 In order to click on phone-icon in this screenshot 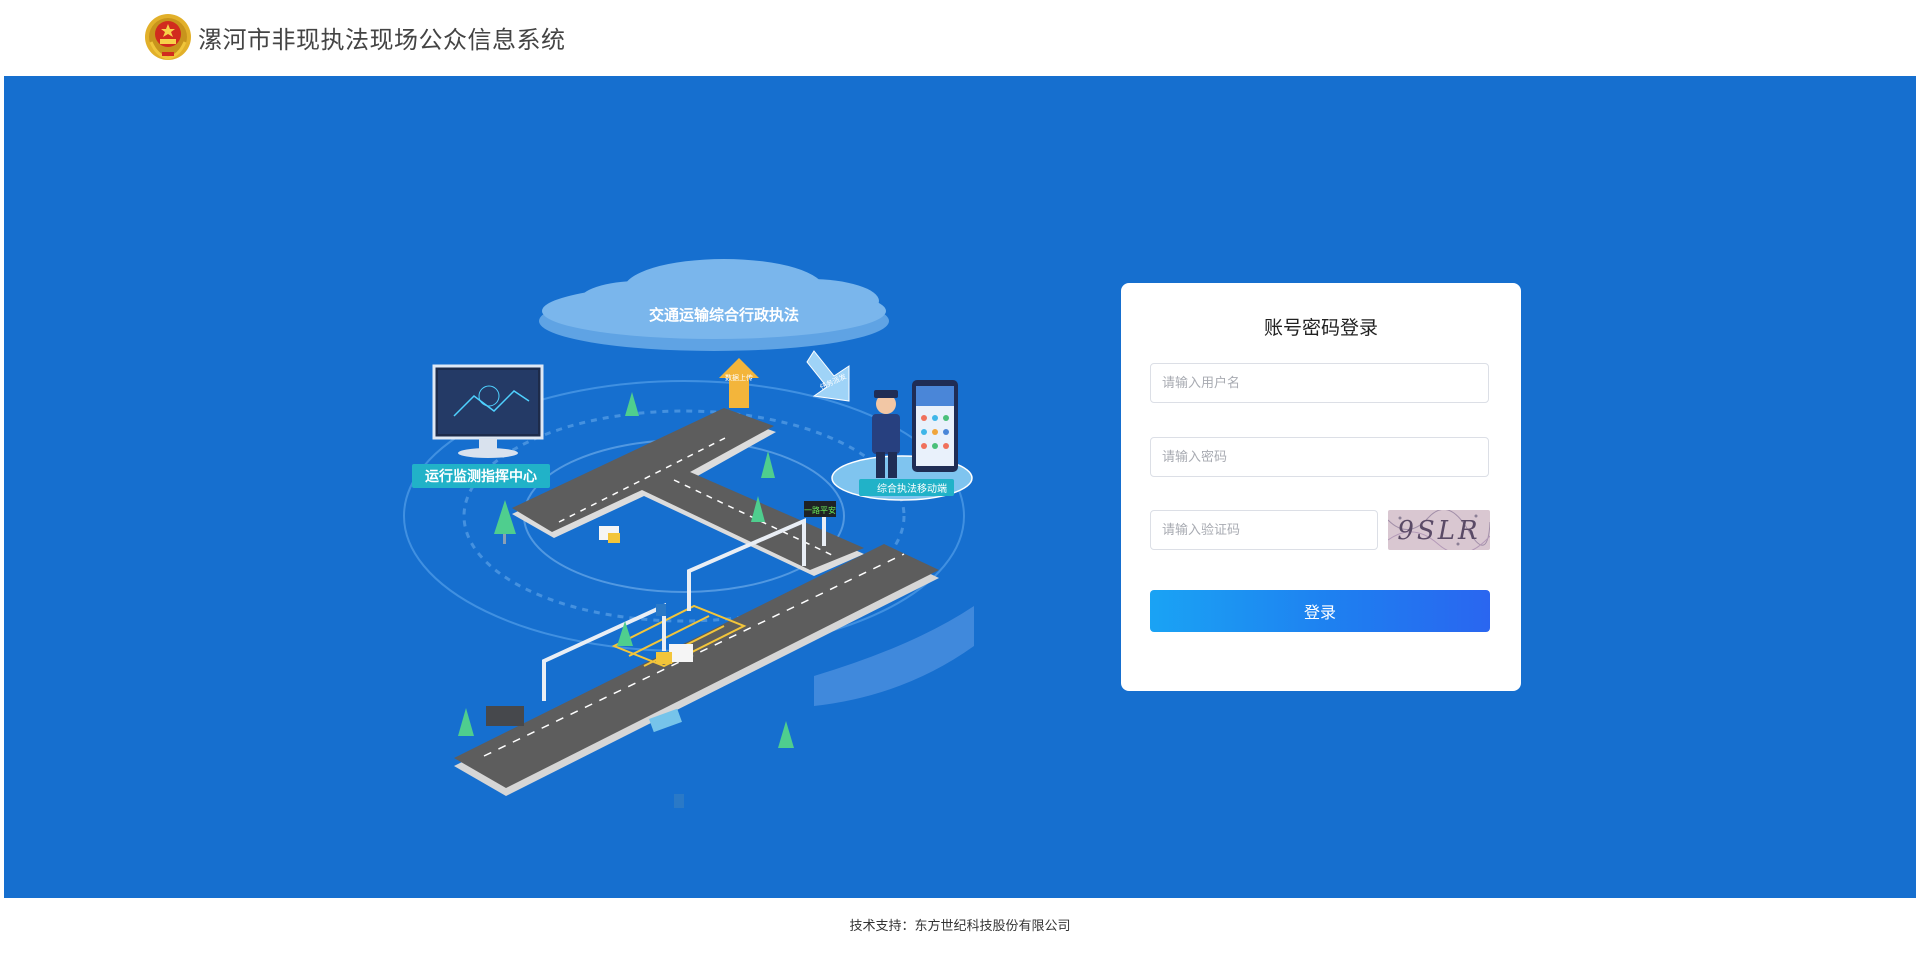, I will do `click(935, 426)`.